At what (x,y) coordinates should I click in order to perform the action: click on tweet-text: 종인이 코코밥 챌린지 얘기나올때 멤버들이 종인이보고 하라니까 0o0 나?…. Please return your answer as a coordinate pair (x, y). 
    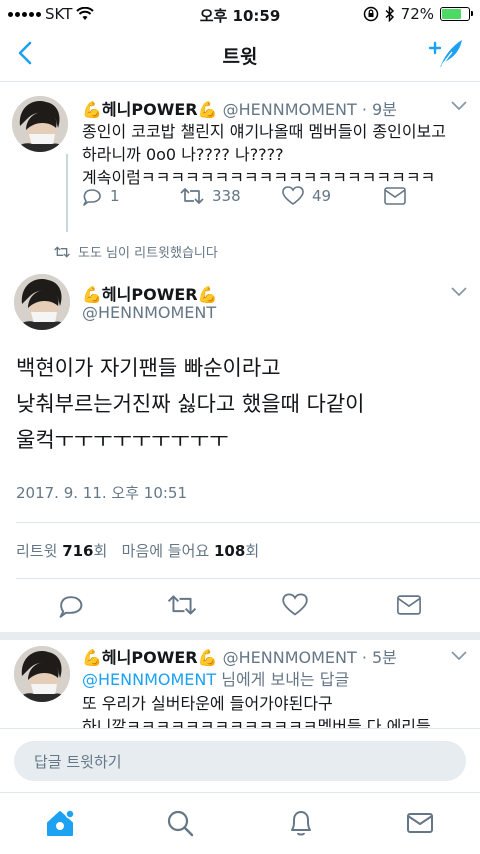
    Looking at the image, I should click on (276, 154).